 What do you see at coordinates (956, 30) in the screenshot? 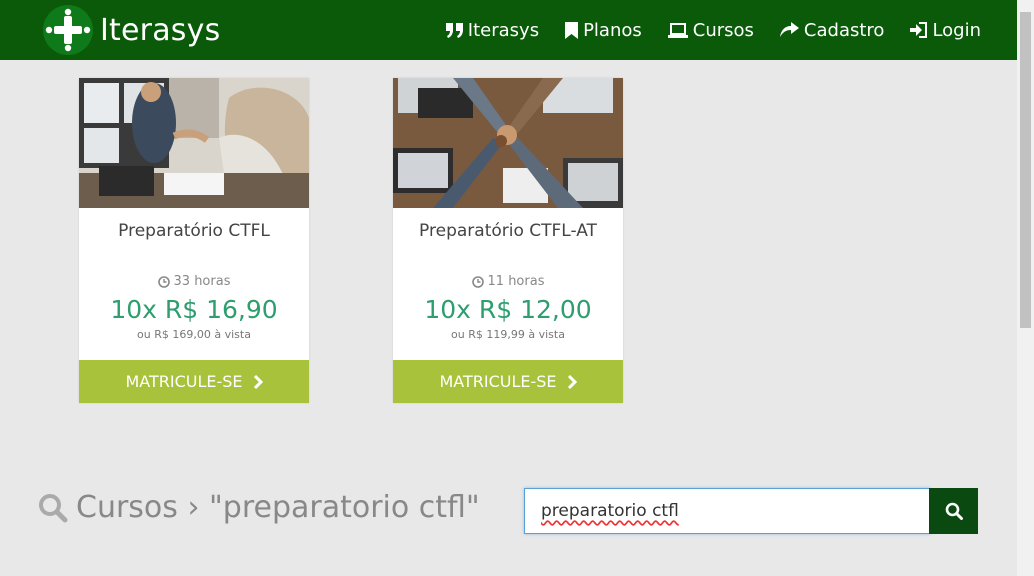
I see `nav-label: Login` at bounding box center [956, 30].